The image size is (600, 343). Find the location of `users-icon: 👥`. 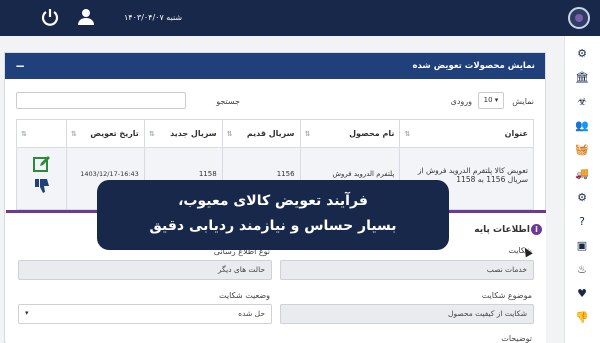

users-icon: 👥 is located at coordinates (582, 126).